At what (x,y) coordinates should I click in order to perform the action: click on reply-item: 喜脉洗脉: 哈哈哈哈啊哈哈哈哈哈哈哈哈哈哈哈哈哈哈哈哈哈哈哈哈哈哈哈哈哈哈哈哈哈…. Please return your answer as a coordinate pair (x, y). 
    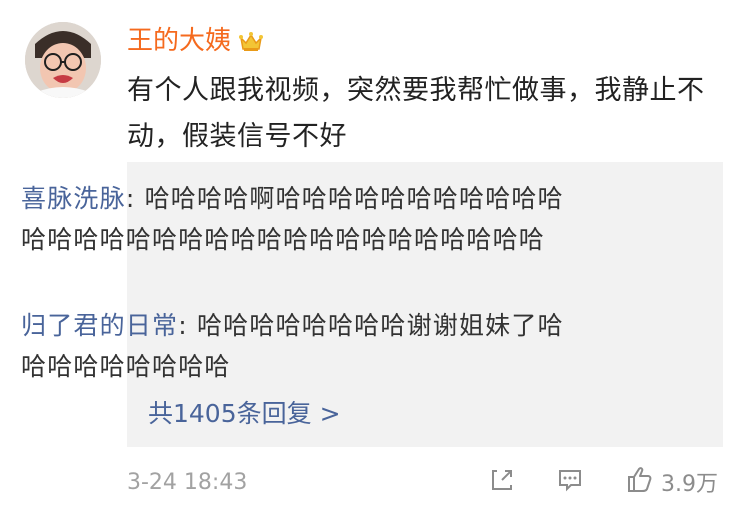
    Looking at the image, I should click on (299, 219).